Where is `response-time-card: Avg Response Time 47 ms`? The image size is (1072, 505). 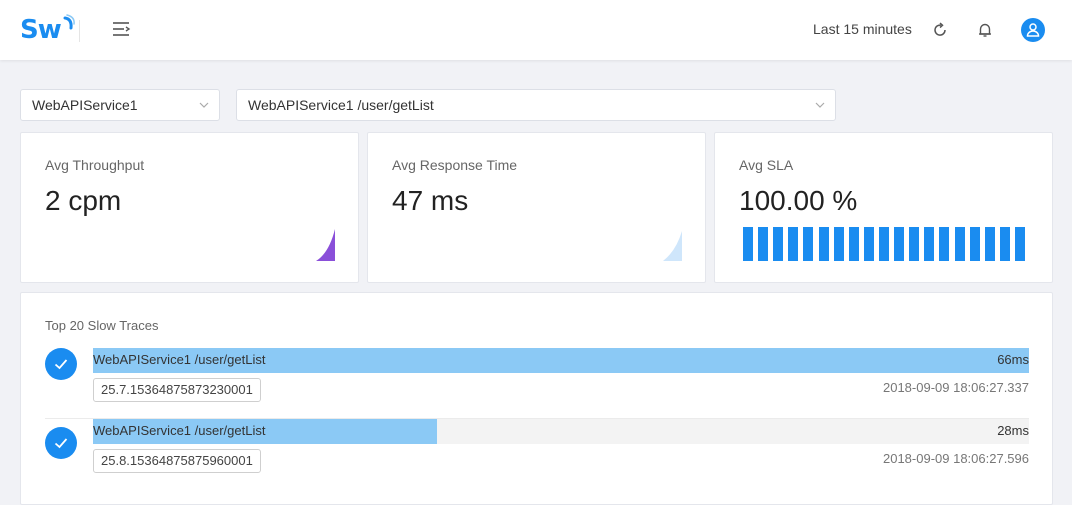 response-time-card: Avg Response Time 47 ms is located at coordinates (536, 207).